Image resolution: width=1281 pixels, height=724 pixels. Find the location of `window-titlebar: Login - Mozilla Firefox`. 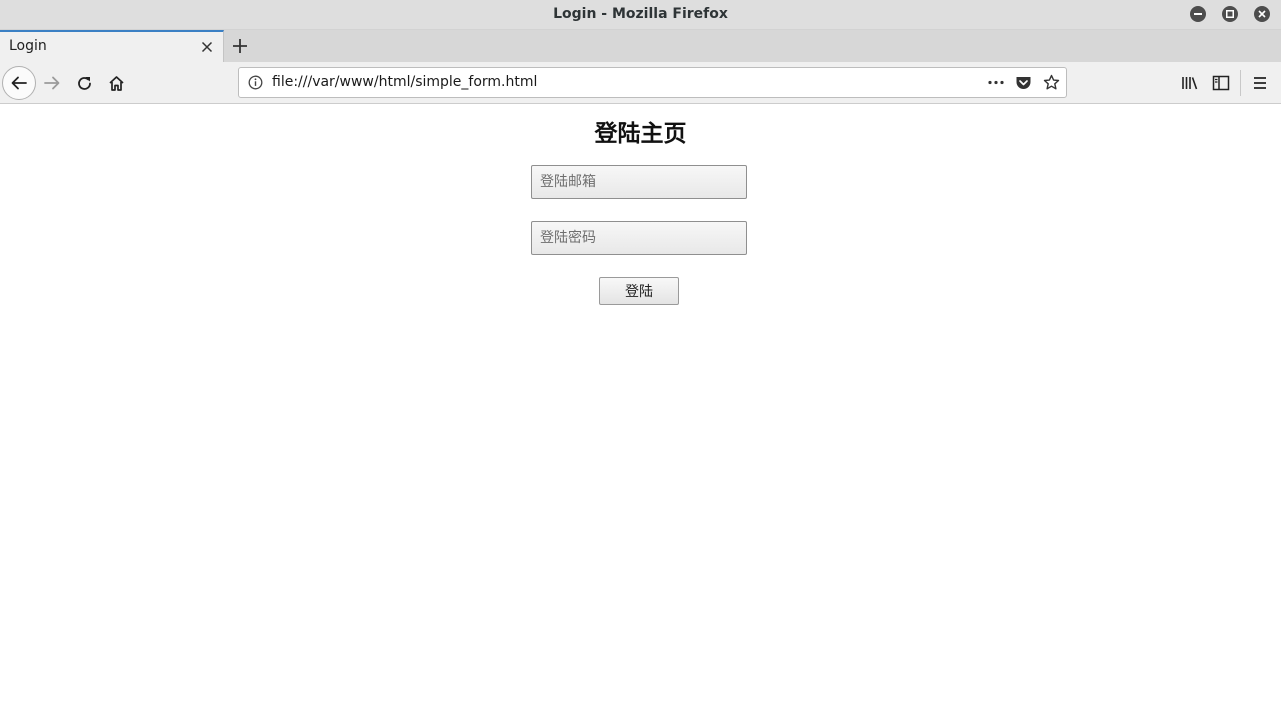

window-titlebar: Login - Mozilla Firefox is located at coordinates (640, 15).